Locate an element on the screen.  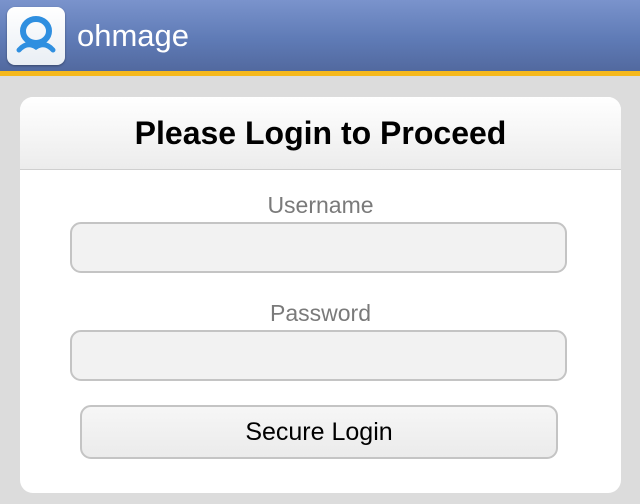
password-input is located at coordinates (318, 355).